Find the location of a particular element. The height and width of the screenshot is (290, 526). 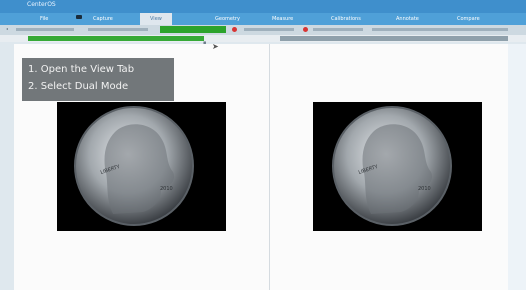

menu-item-view: View is located at coordinates (156, 19).